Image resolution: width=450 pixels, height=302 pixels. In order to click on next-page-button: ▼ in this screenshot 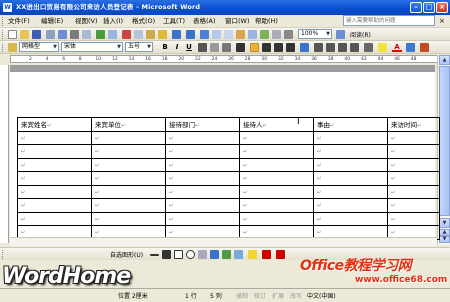, I will do `click(444, 239)`.